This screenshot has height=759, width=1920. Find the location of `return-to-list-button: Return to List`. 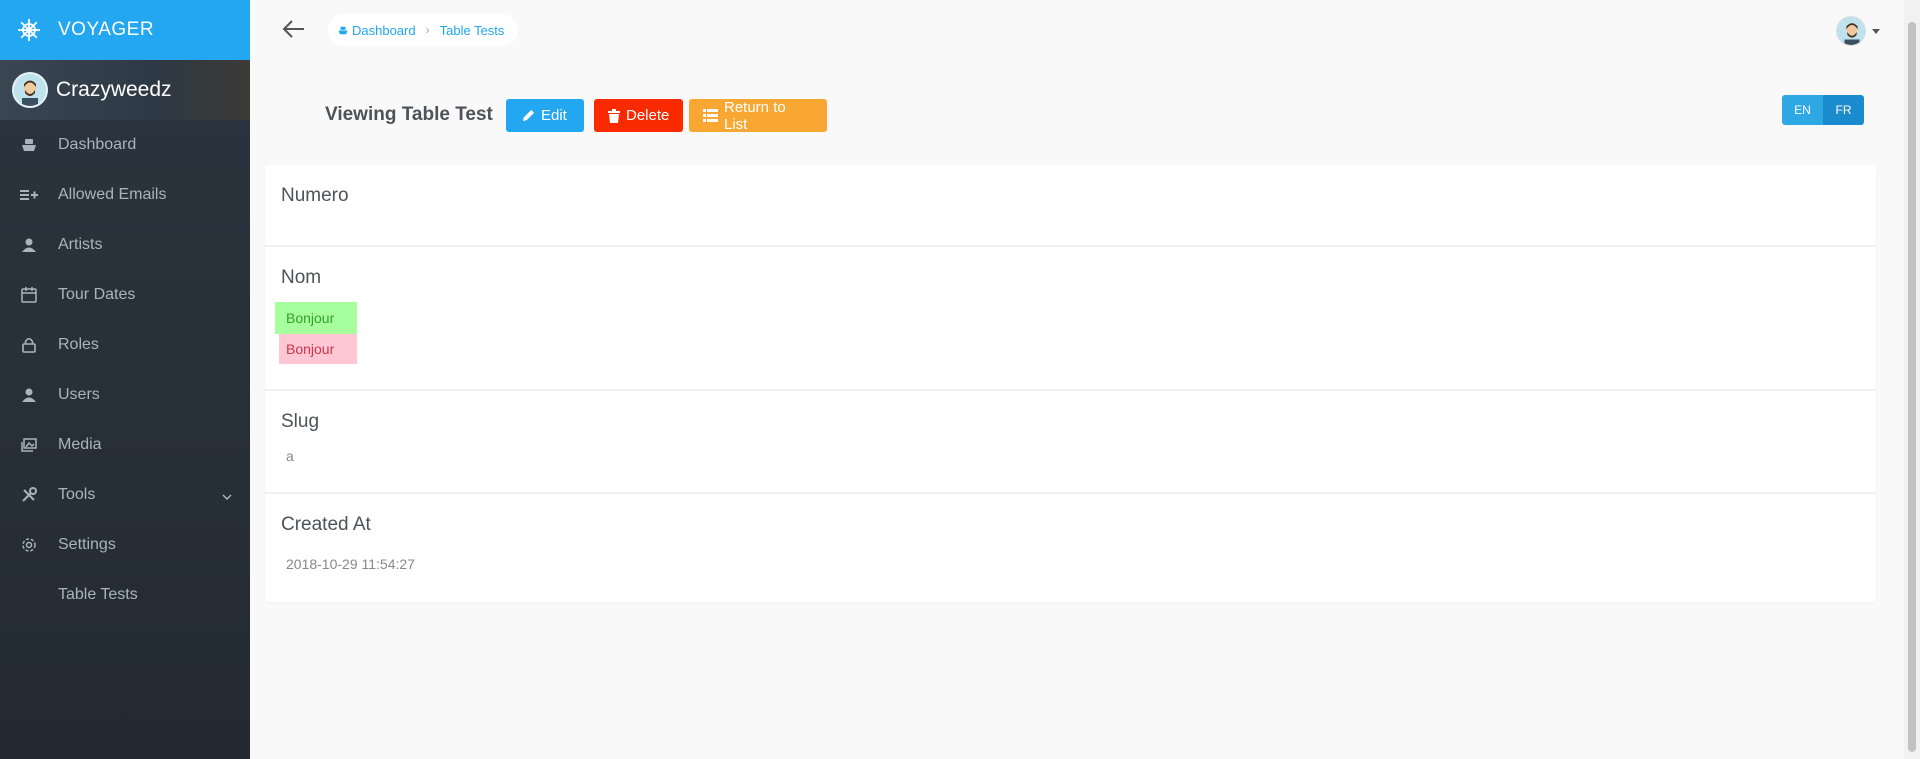

return-to-list-button: Return to List is located at coordinates (758, 115).